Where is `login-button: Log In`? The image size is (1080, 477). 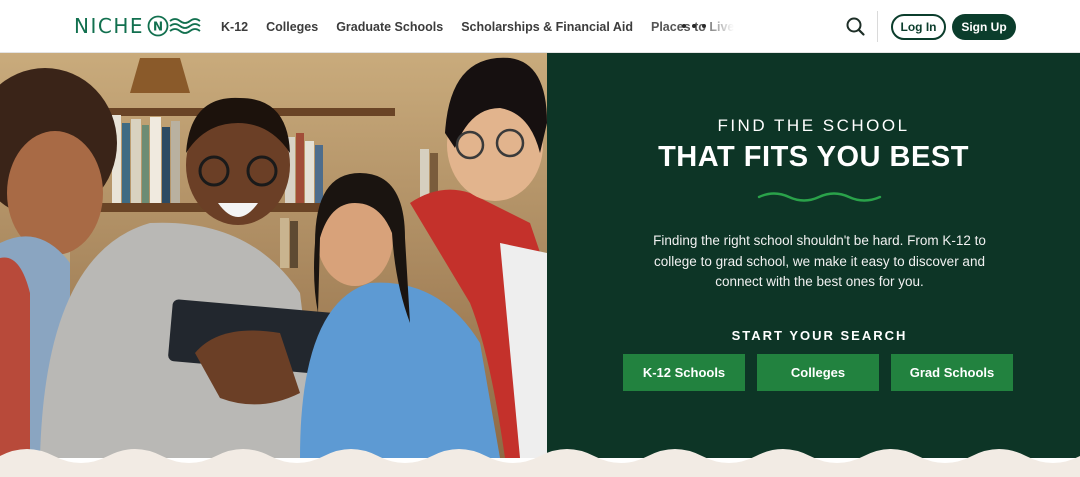
login-button: Log In is located at coordinates (918, 27).